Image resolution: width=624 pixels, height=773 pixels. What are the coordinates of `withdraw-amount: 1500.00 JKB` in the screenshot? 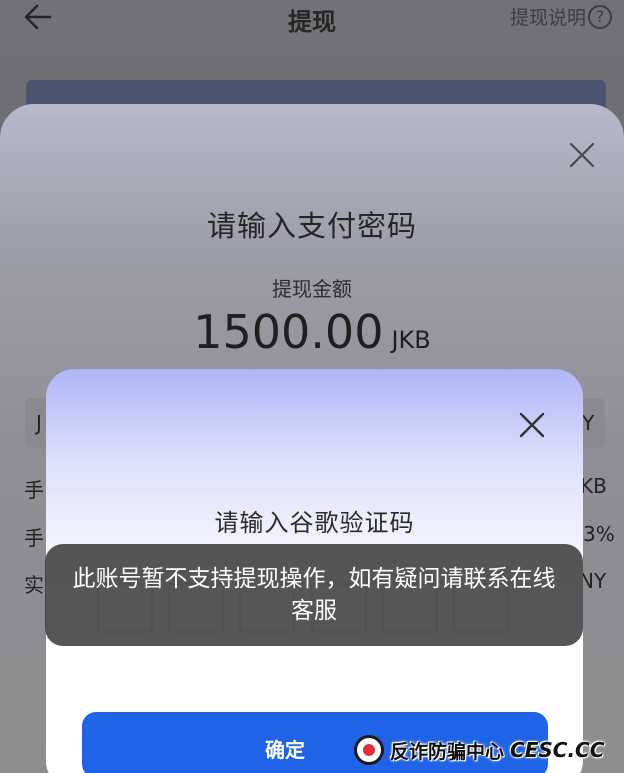 It's located at (312, 332).